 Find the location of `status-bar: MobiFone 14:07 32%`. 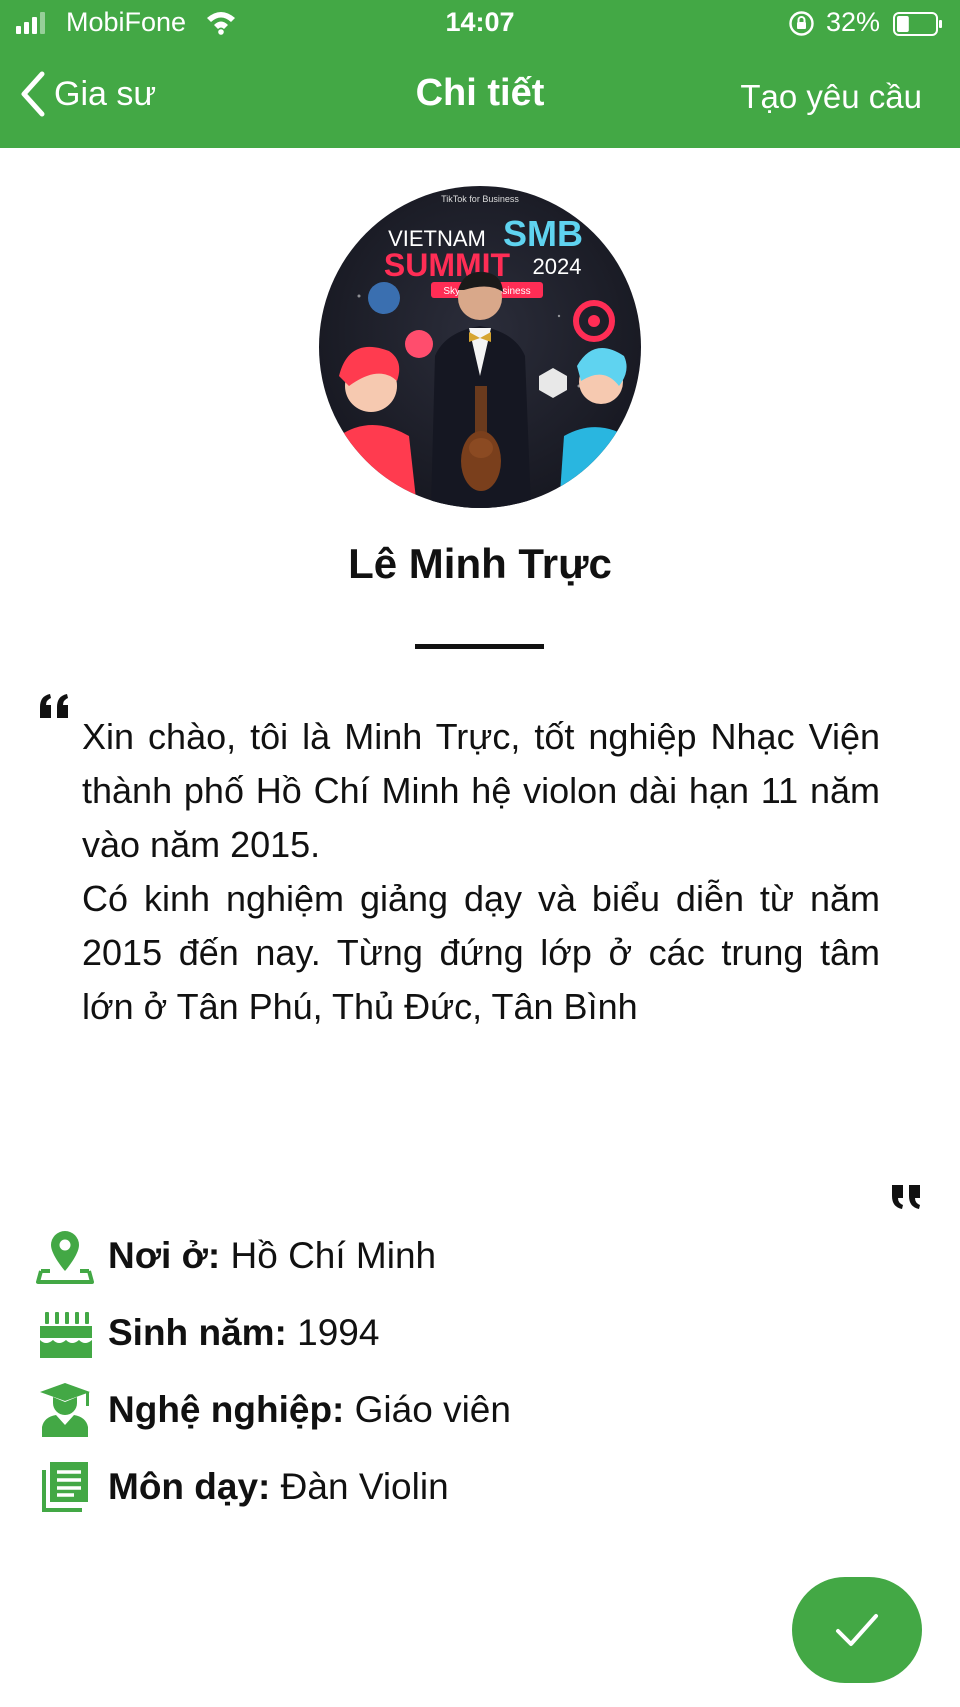

status-bar: MobiFone 14:07 32% is located at coordinates (480, 25).